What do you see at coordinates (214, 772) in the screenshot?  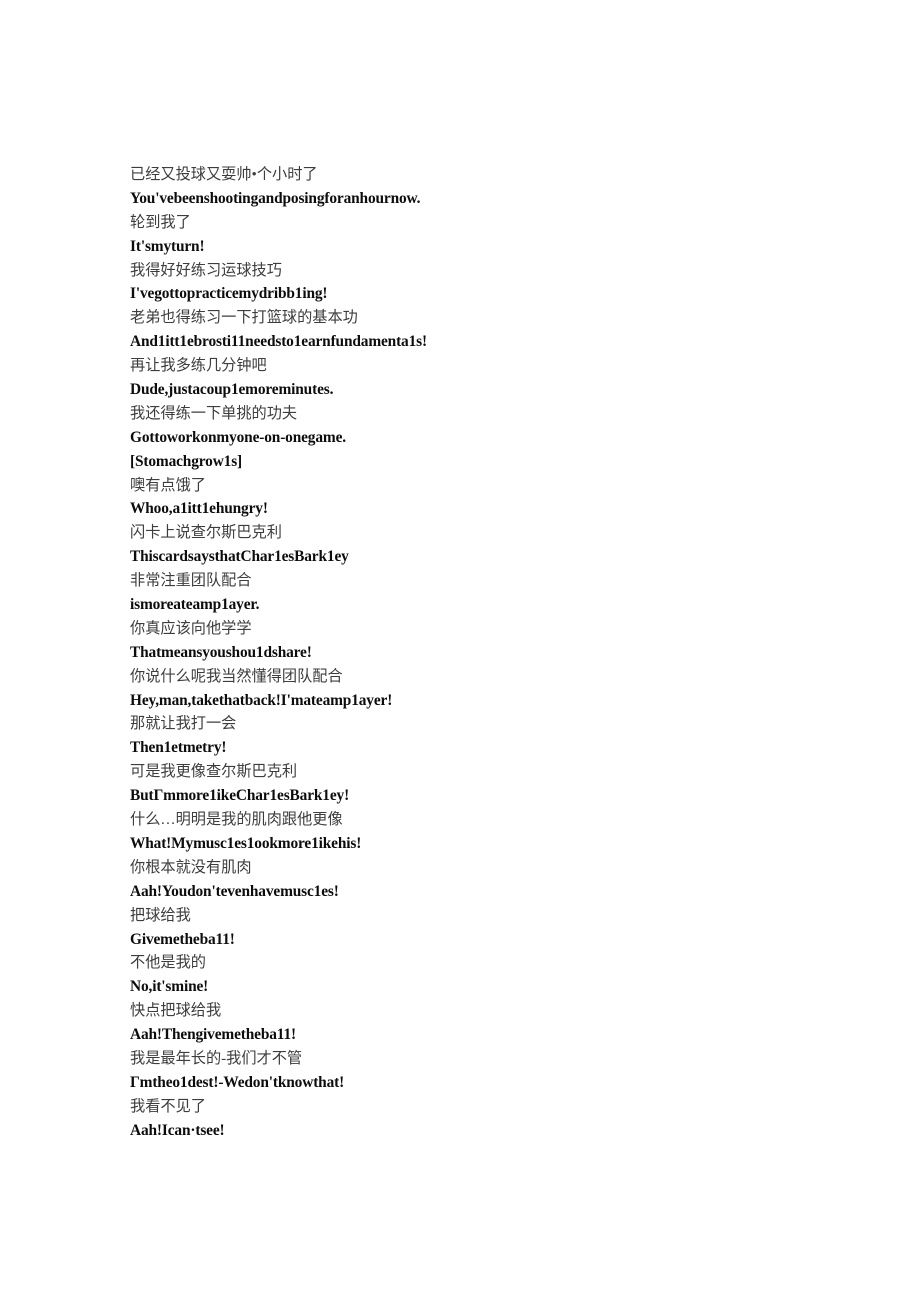 I see `transcript-line: 可是我更像查尔斯巴克利` at bounding box center [214, 772].